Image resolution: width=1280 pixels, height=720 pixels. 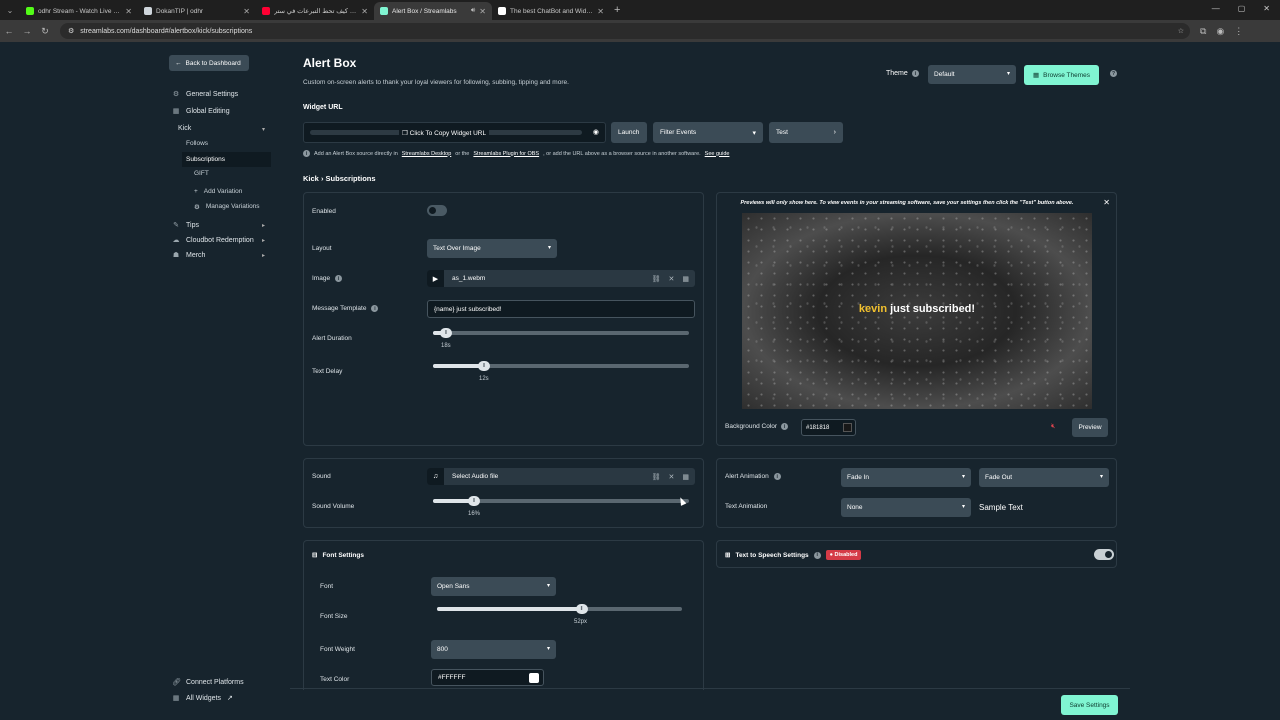 What do you see at coordinates (433, 11) in the screenshot?
I see `browser-tab-active: Alert Box / Streamlabs 🔊︎ ✕` at bounding box center [433, 11].